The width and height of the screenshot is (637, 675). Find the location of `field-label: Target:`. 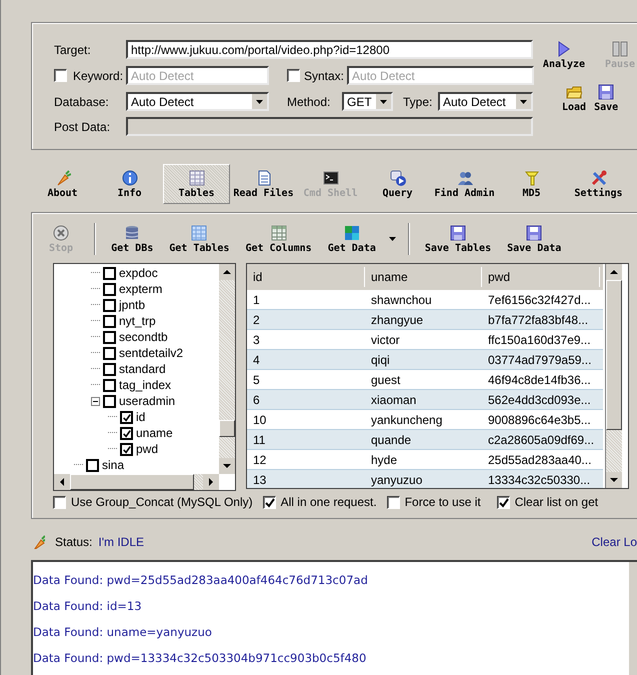

field-label: Target: is located at coordinates (73, 49).